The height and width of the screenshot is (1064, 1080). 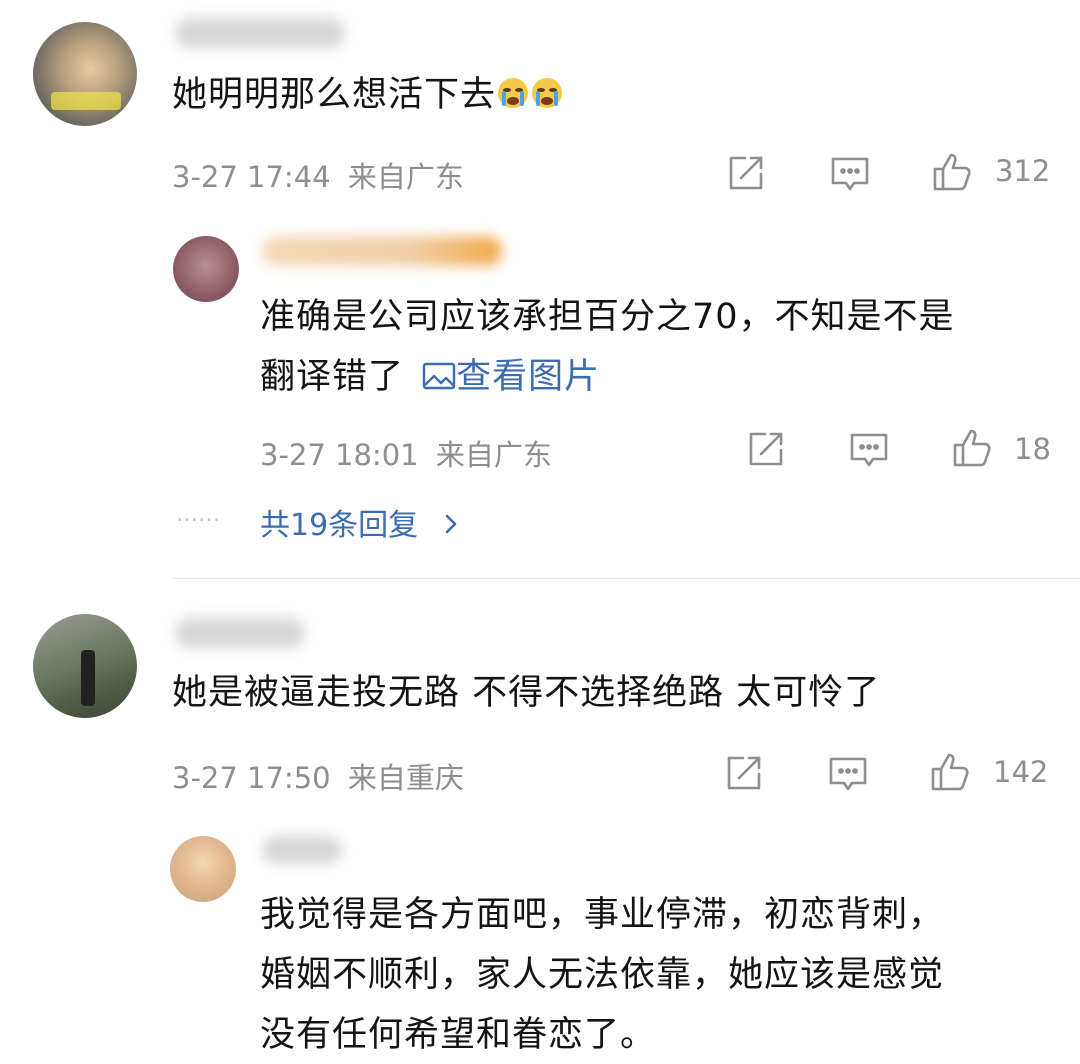 I want to click on comment-meta: 3-27 17:44 来自广东, so click(x=318, y=175).